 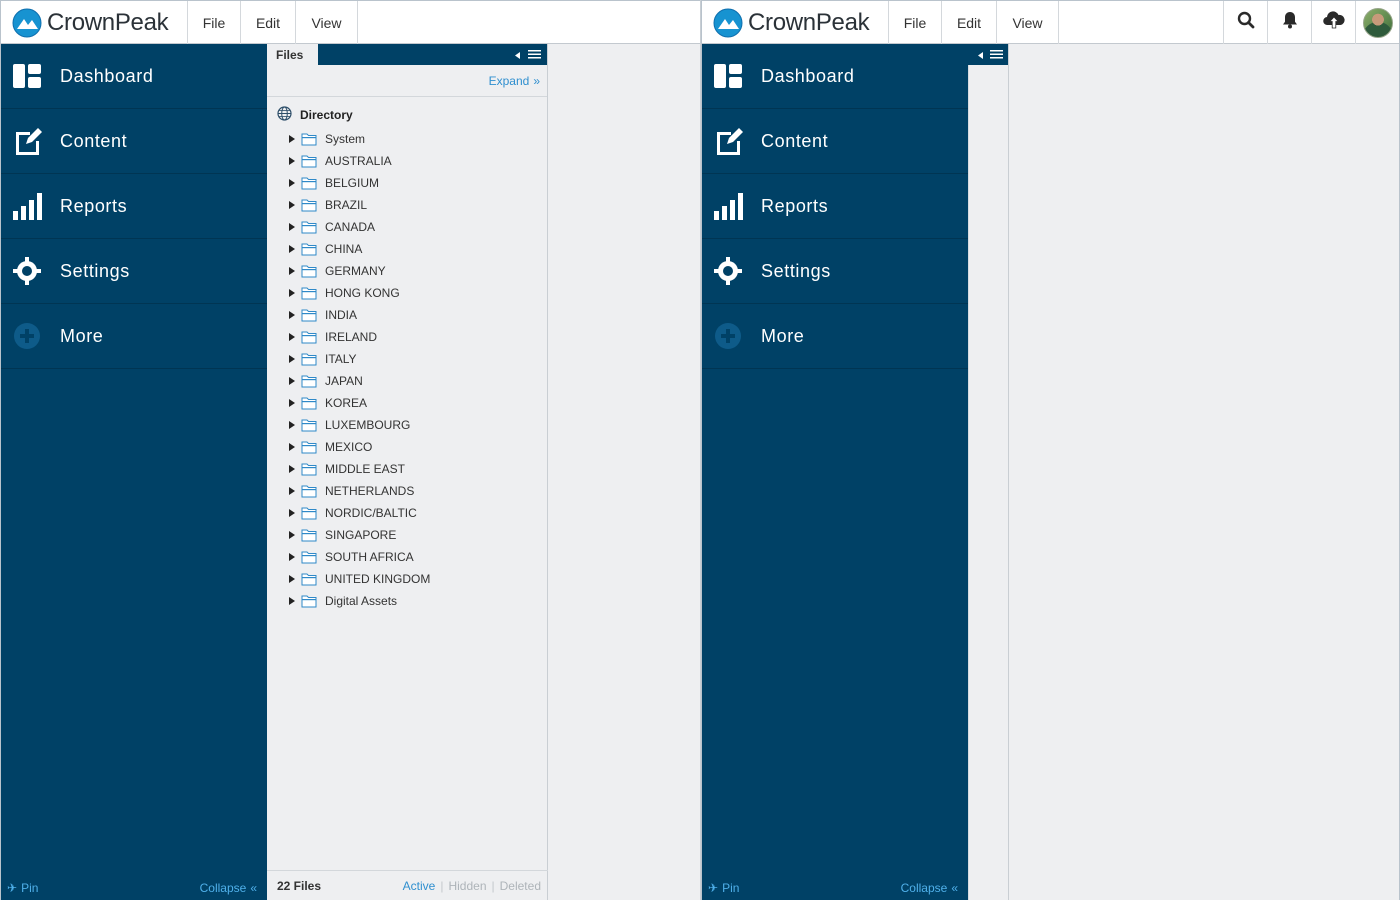 What do you see at coordinates (728, 22) in the screenshot?
I see `crownpeak-logo-icon` at bounding box center [728, 22].